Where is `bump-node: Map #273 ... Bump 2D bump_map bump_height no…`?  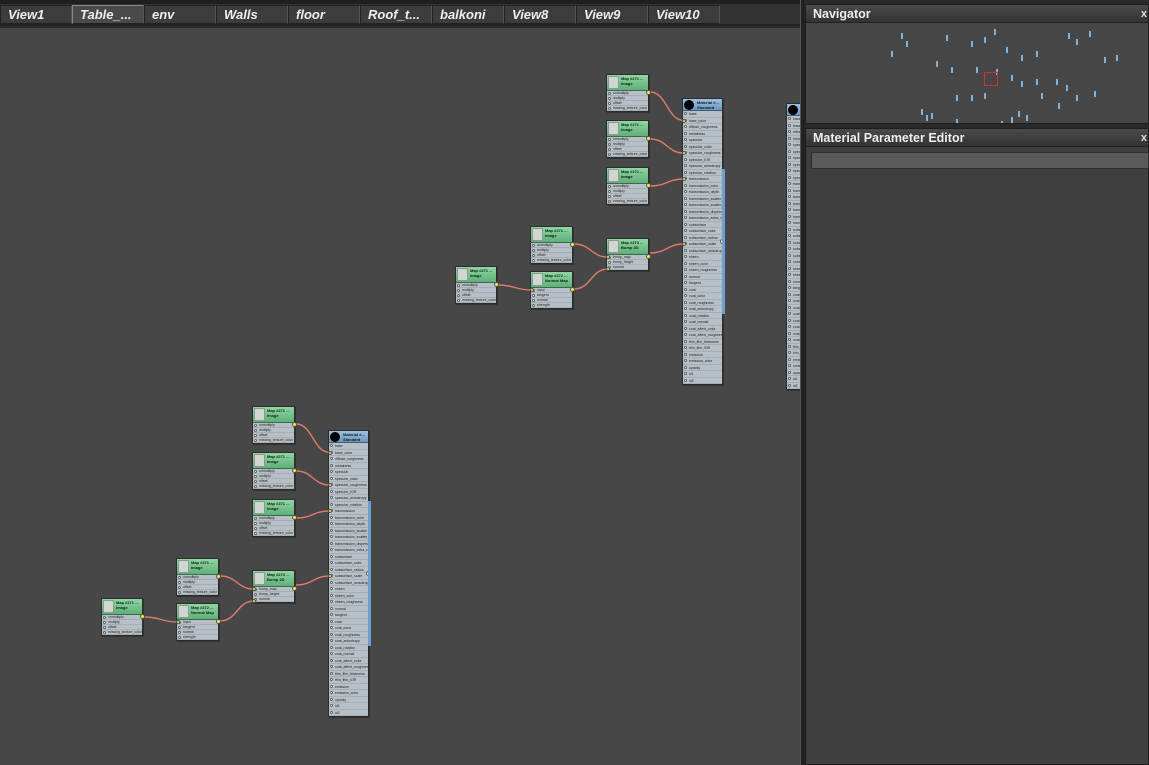
bump-node: Map #273 ... Bump 2D bump_map bump_height no… is located at coordinates (274, 586).